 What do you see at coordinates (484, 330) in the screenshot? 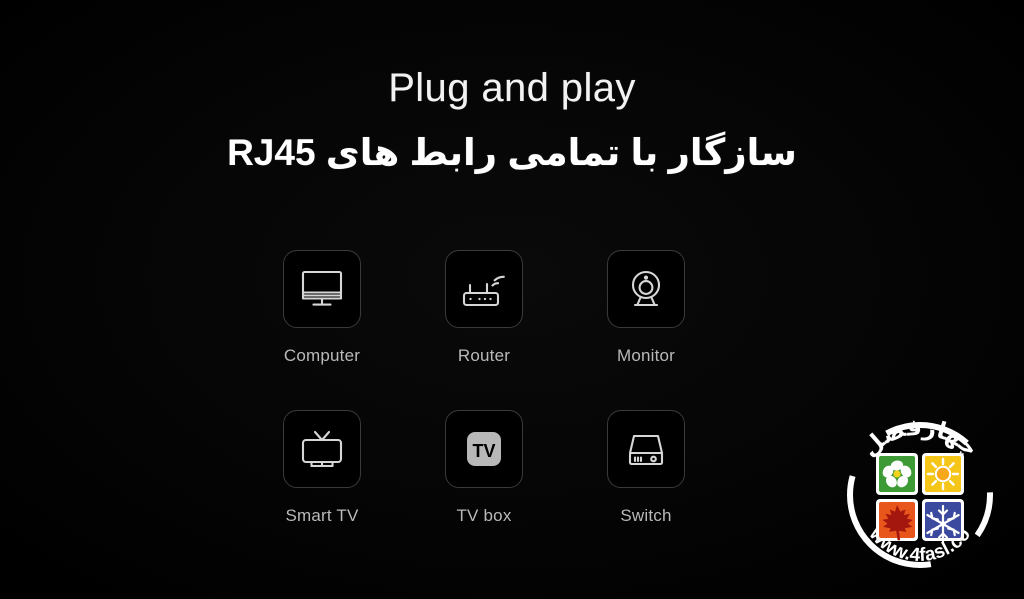
I see `device-item-router: Router` at bounding box center [484, 330].